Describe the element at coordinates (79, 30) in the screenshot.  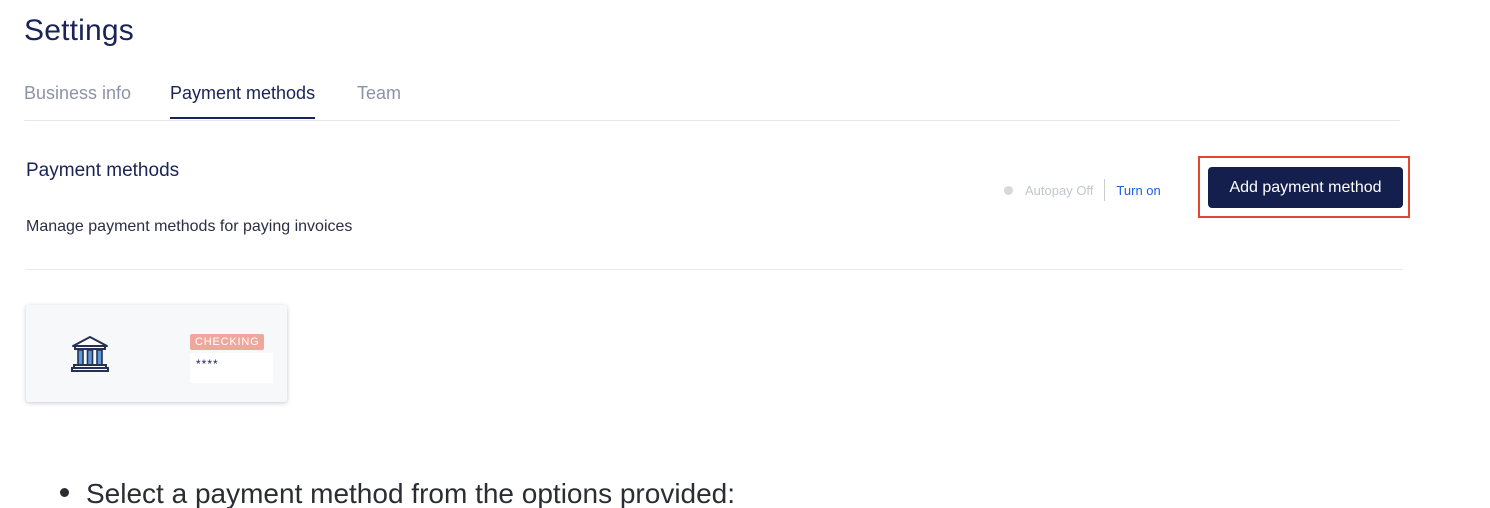
I see `page-title: Settings` at that location.